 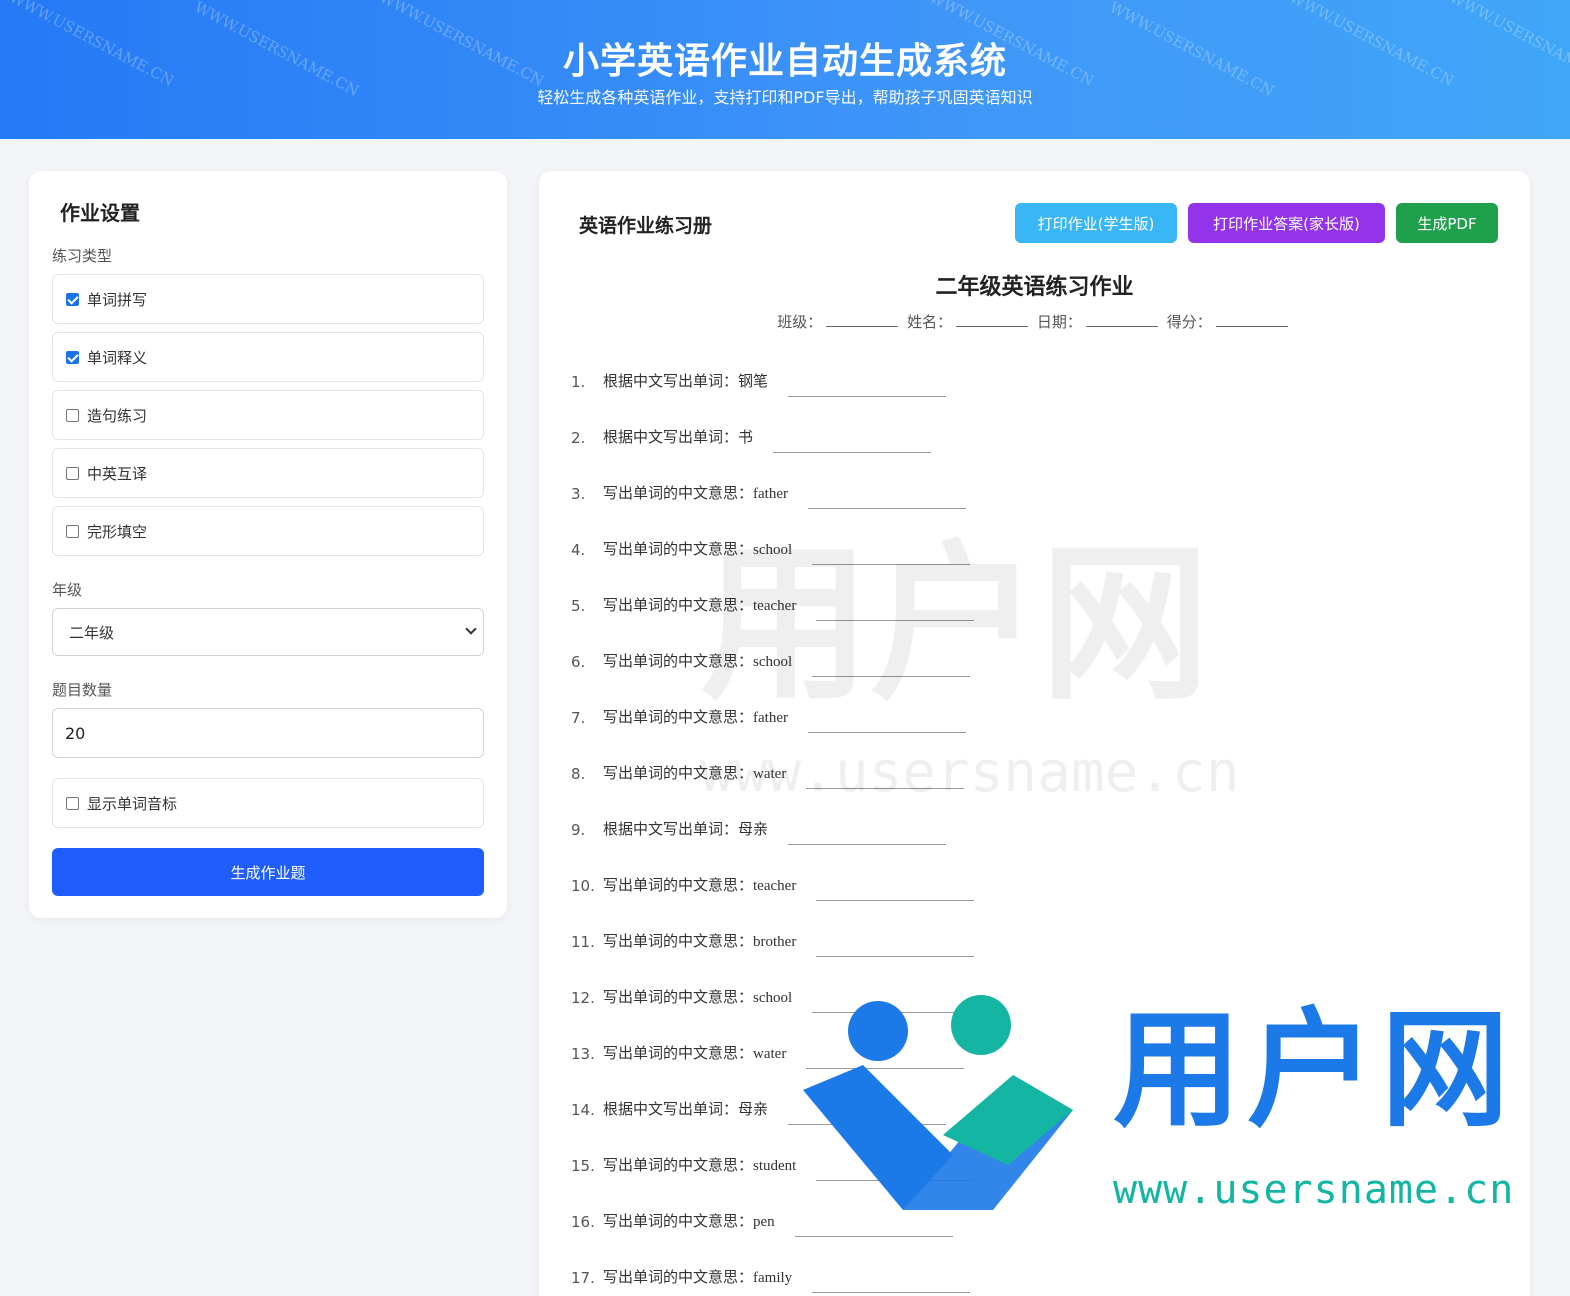 I want to click on option-label: 单词拼写, so click(x=117, y=299).